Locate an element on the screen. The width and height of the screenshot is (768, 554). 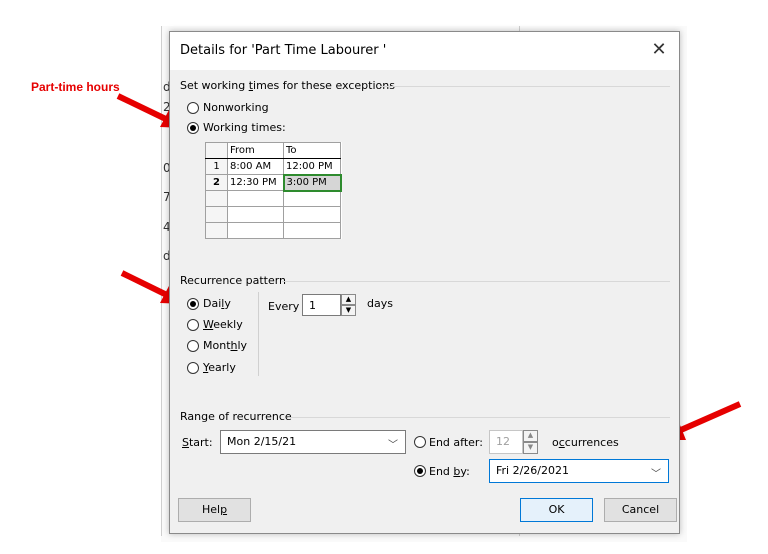
nonworking-label: Nonworking is located at coordinates (236, 107).